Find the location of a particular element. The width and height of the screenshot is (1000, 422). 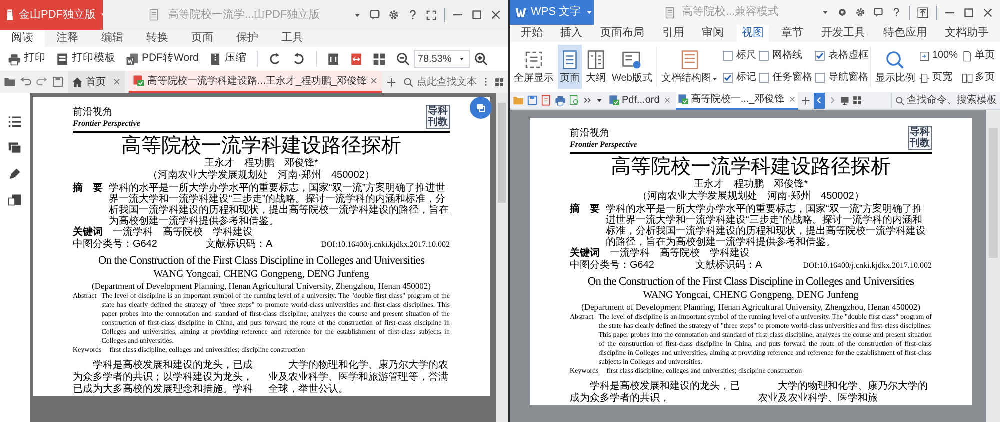

english-affiliation: (Department of Development Planning, Henan Agricultural University, Zhengzhou, Henan 450002) is located at coordinates (261, 286).